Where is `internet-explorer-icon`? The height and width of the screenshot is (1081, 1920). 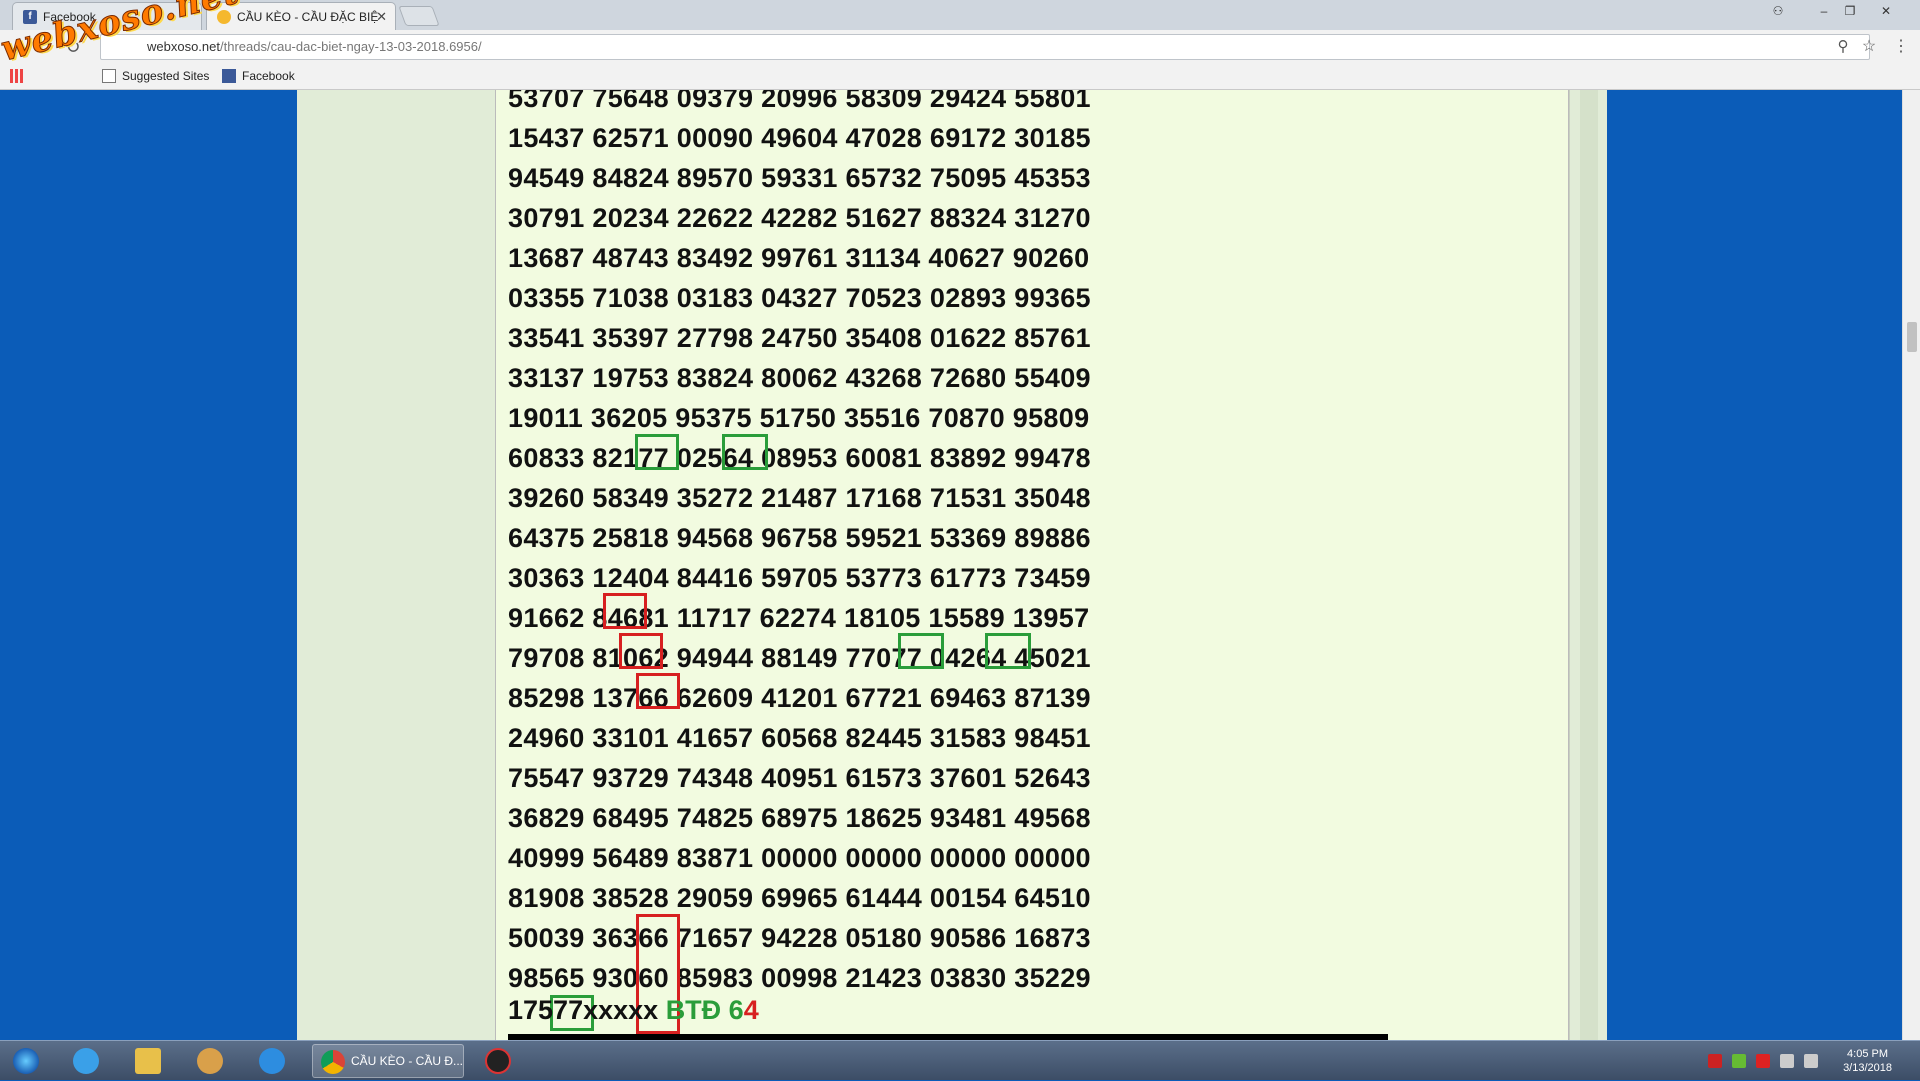
internet-explorer-icon is located at coordinates (86, 1061).